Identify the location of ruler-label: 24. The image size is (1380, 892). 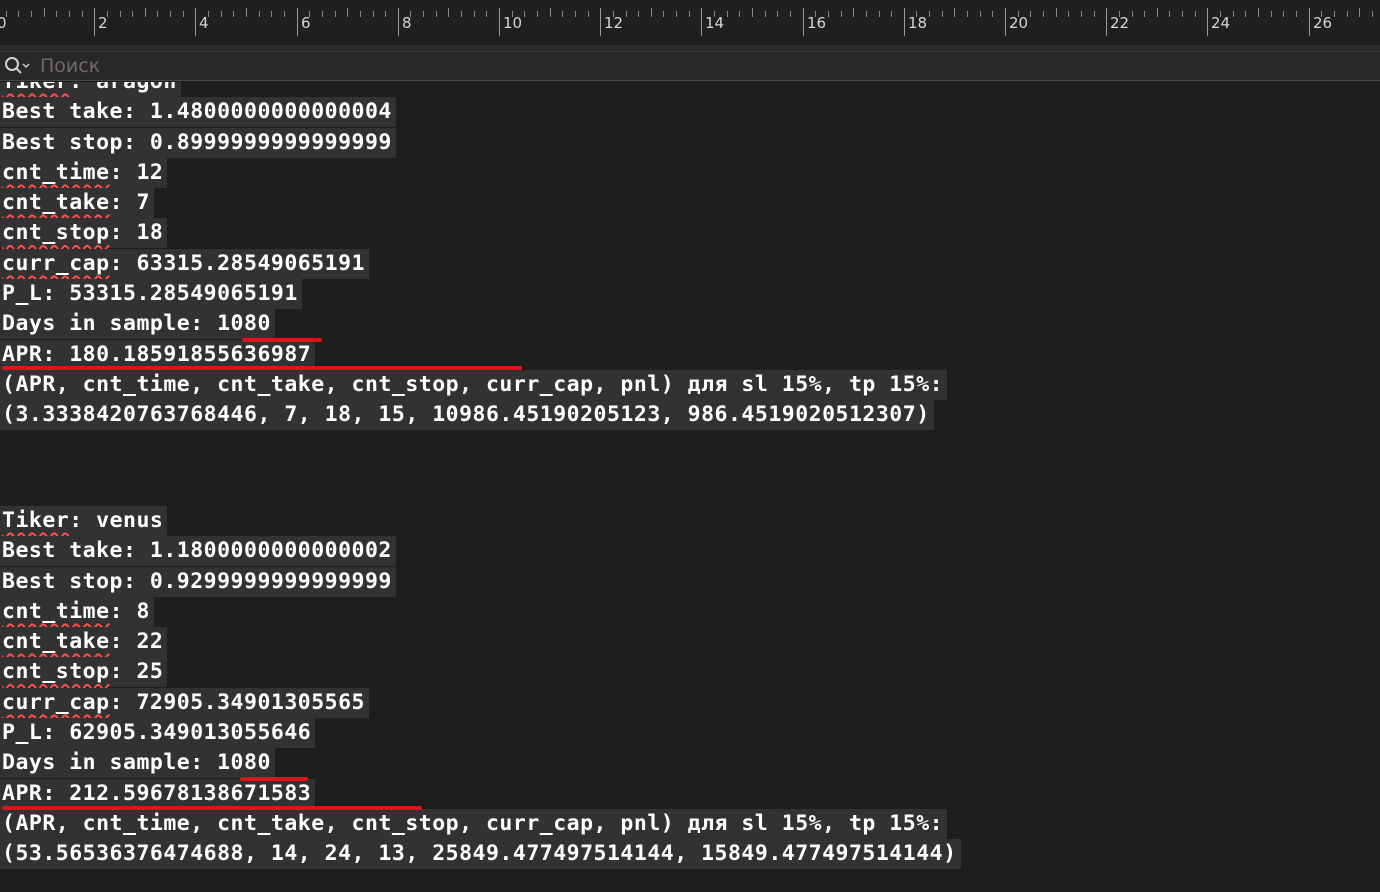
(1221, 23).